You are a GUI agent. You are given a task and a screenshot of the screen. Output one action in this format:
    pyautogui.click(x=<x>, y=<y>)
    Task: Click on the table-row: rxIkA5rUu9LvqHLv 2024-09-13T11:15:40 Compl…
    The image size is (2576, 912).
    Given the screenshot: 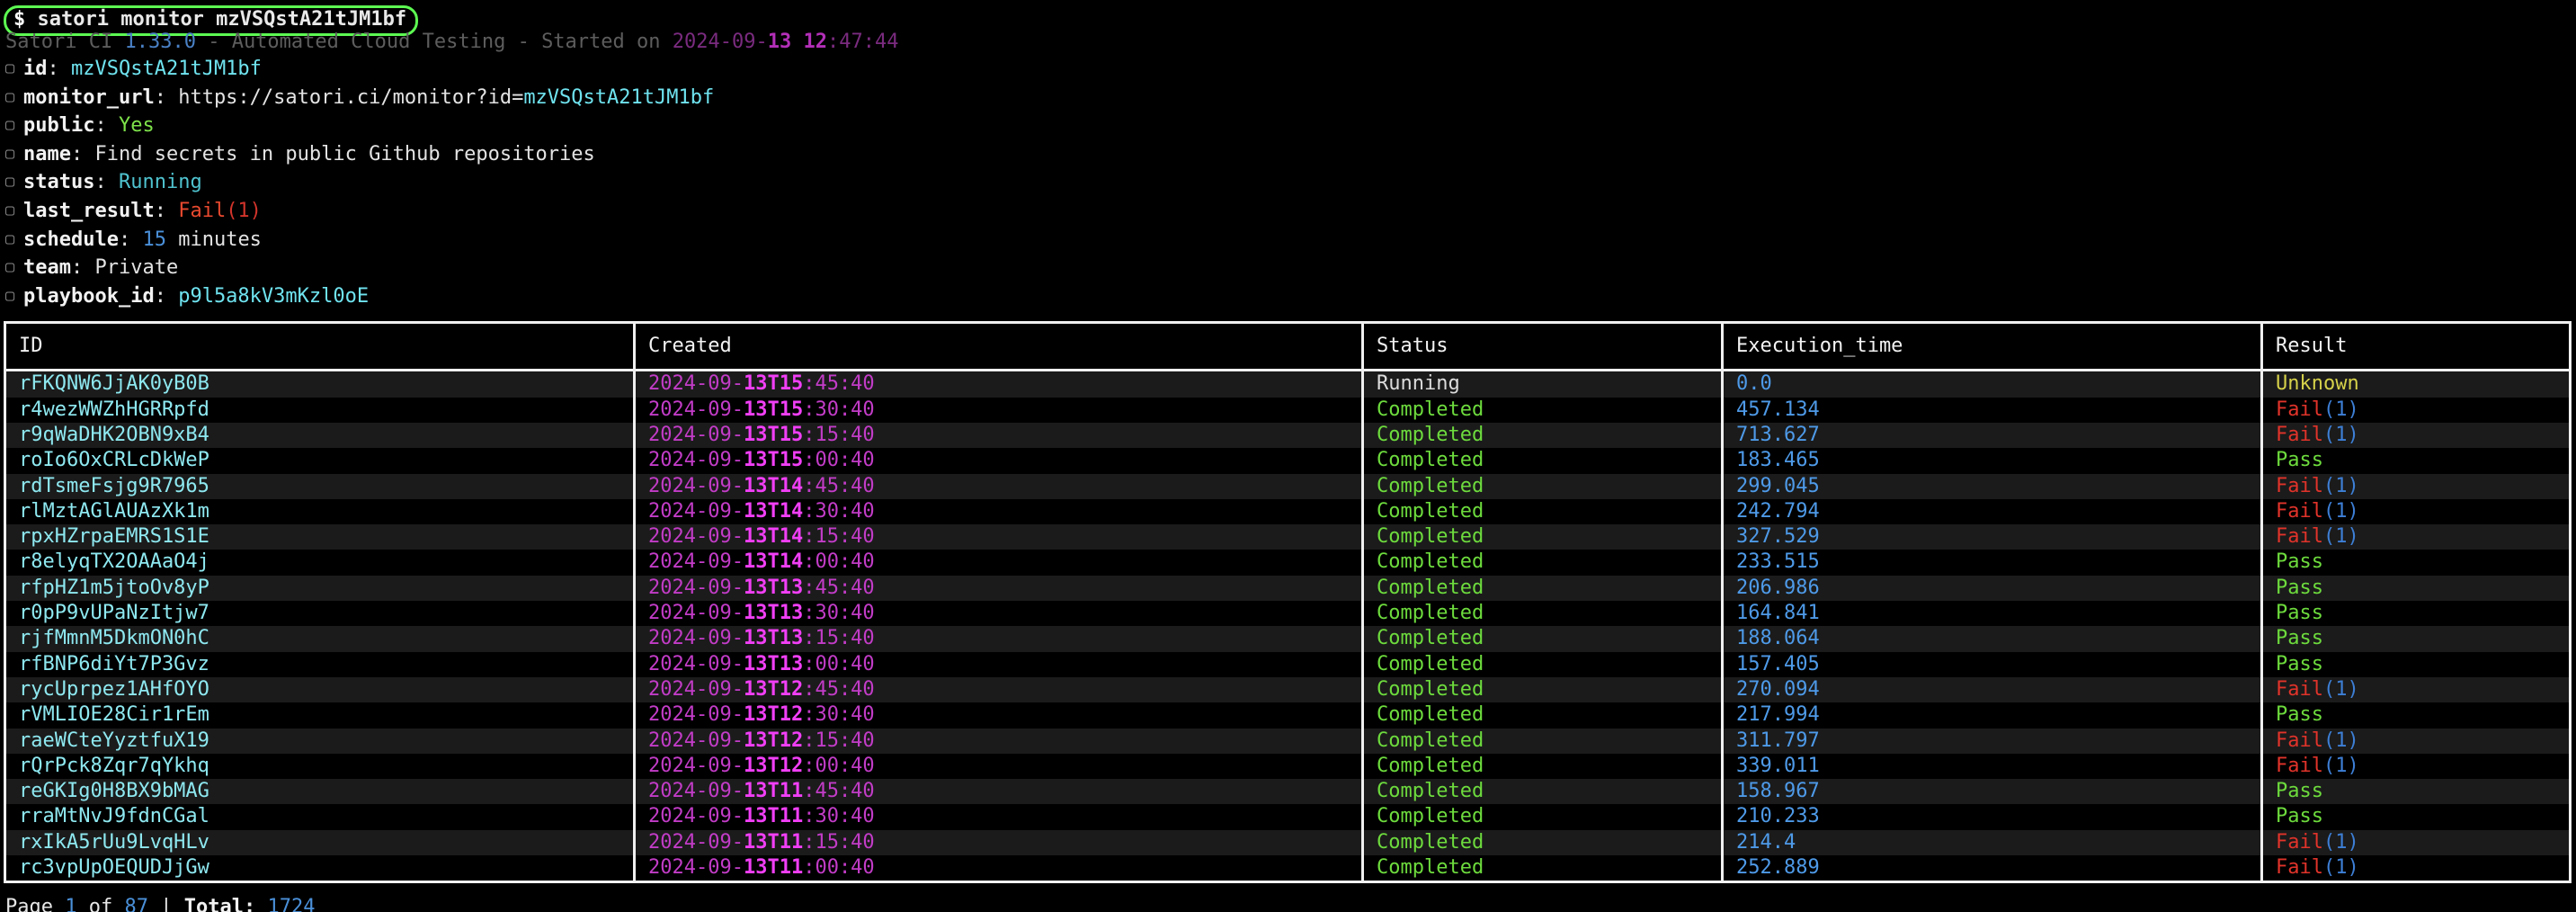 What is the action you would take?
    pyautogui.click(x=1288, y=842)
    